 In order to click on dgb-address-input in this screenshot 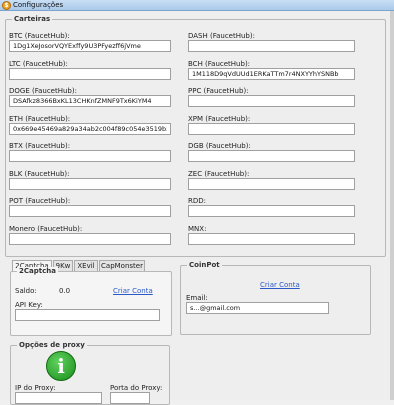, I will do `click(271, 156)`.